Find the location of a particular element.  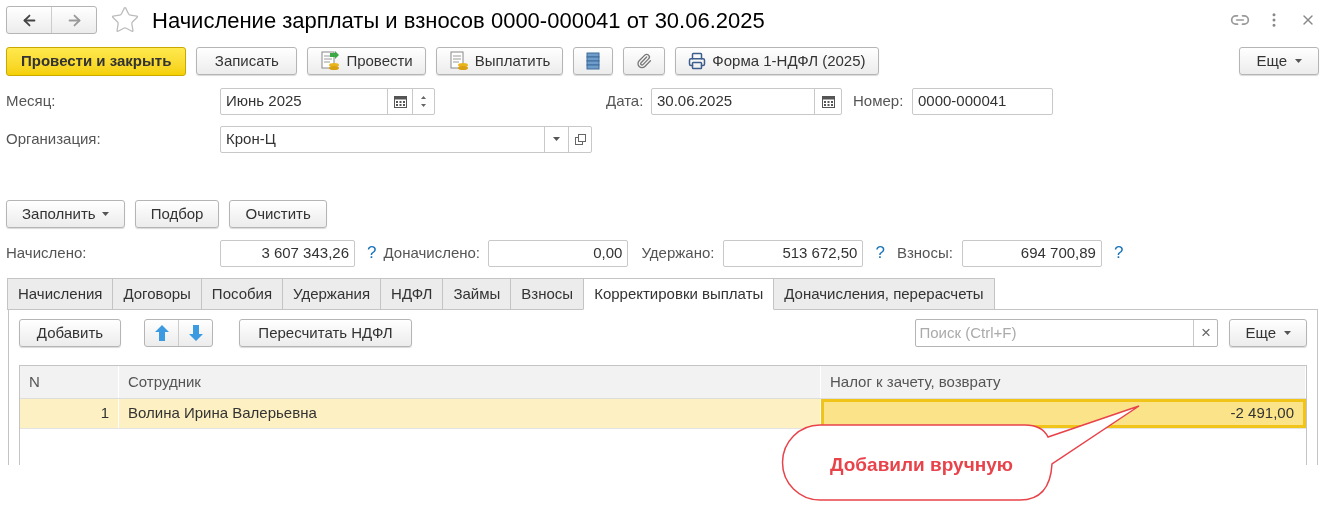

table-row: 1 Волина Ирина Валерьевна -2 491,00 is located at coordinates (663, 414).